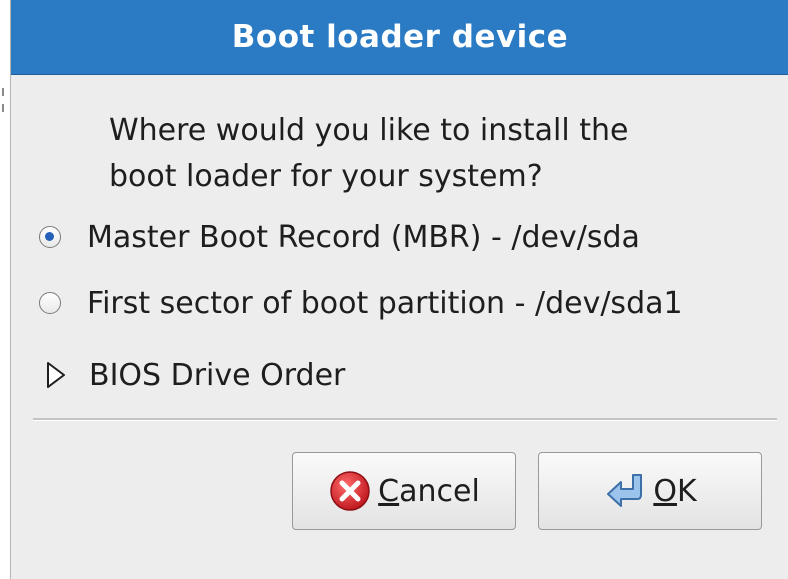 The width and height of the screenshot is (788, 579). I want to click on dialog-titlebar: Boot loader device, so click(399, 37).